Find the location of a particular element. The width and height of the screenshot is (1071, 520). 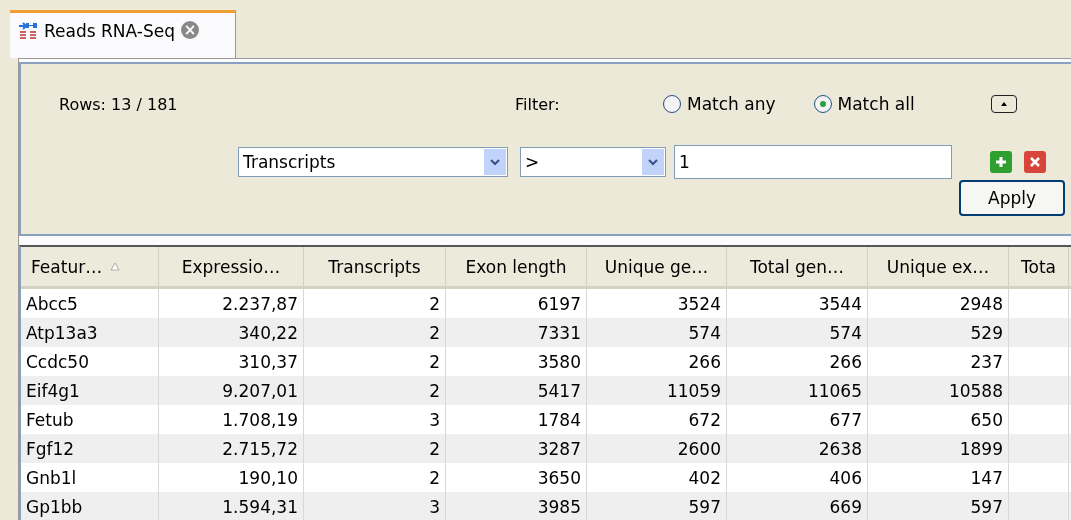

value-field: 1 is located at coordinates (813, 162).